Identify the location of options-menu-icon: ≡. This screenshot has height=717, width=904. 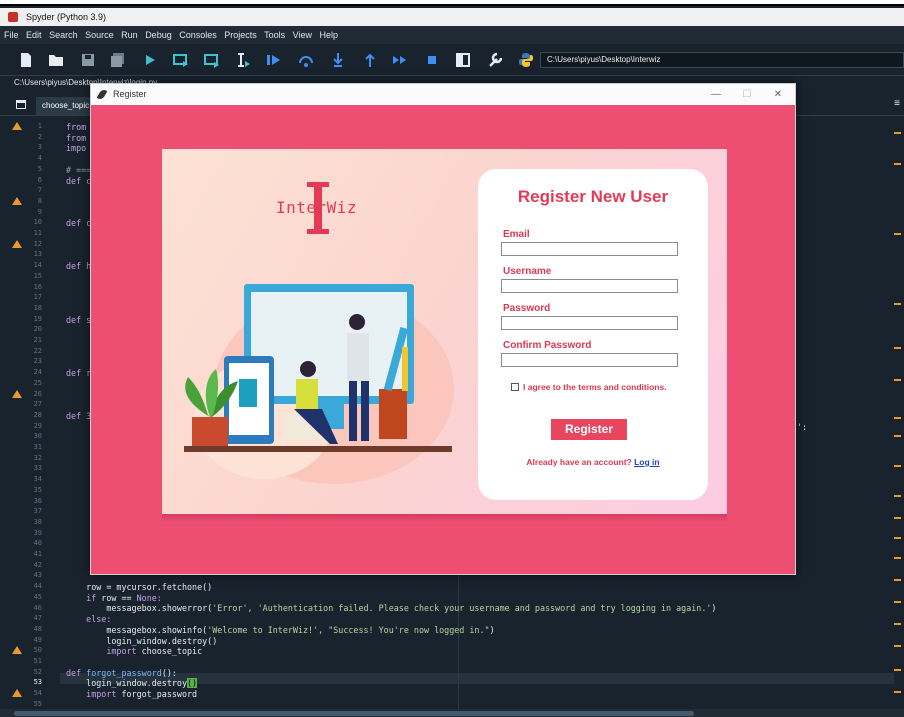
(897, 103).